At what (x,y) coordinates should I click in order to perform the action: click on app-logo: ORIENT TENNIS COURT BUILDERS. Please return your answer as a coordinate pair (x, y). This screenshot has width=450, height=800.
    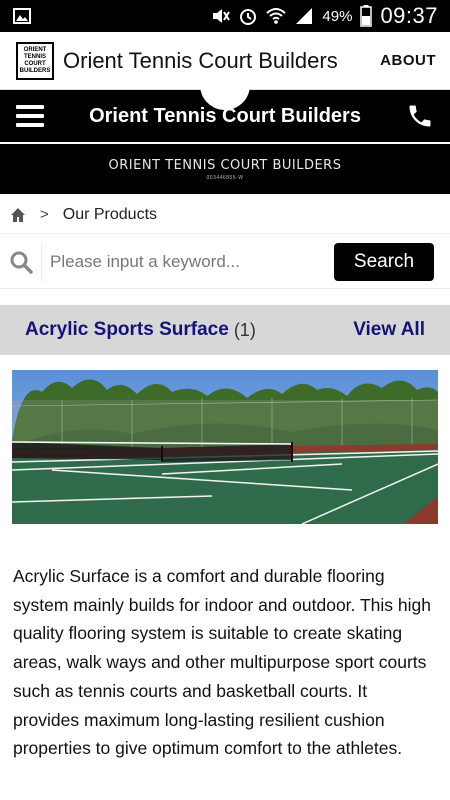
    Looking at the image, I should click on (35, 60).